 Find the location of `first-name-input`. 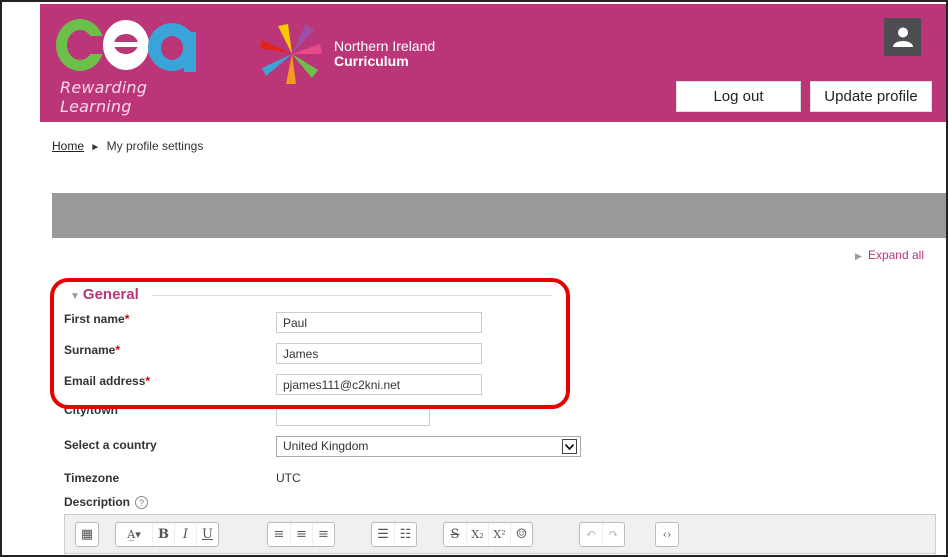

first-name-input is located at coordinates (379, 322).